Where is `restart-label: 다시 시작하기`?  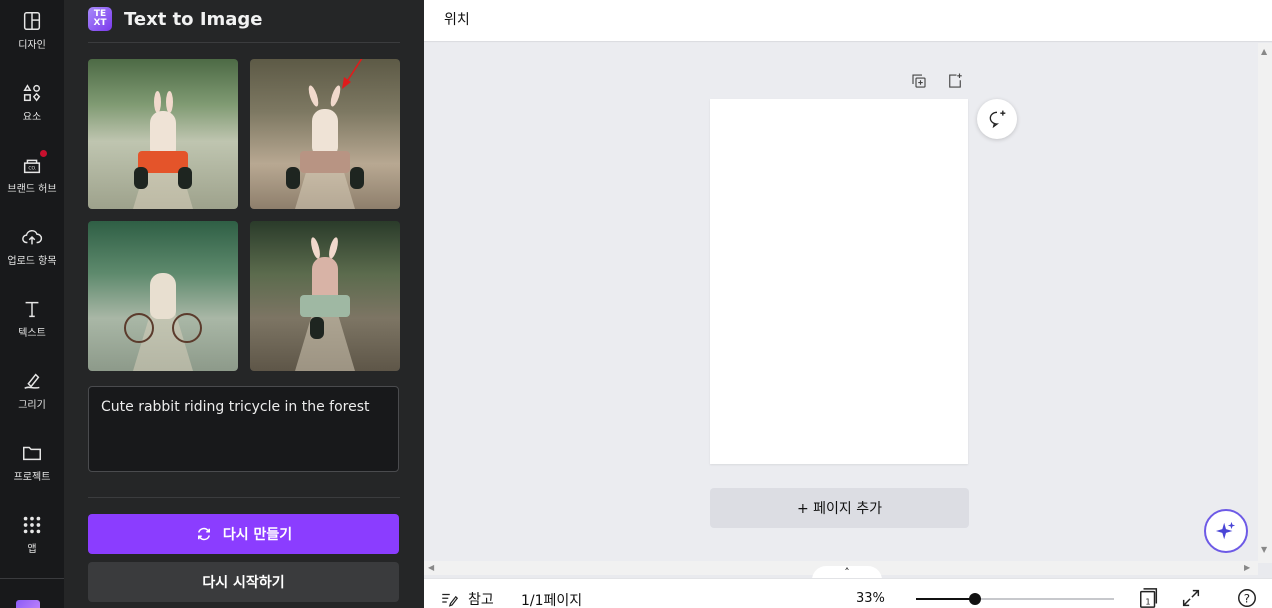 restart-label: 다시 시작하기 is located at coordinates (243, 583).